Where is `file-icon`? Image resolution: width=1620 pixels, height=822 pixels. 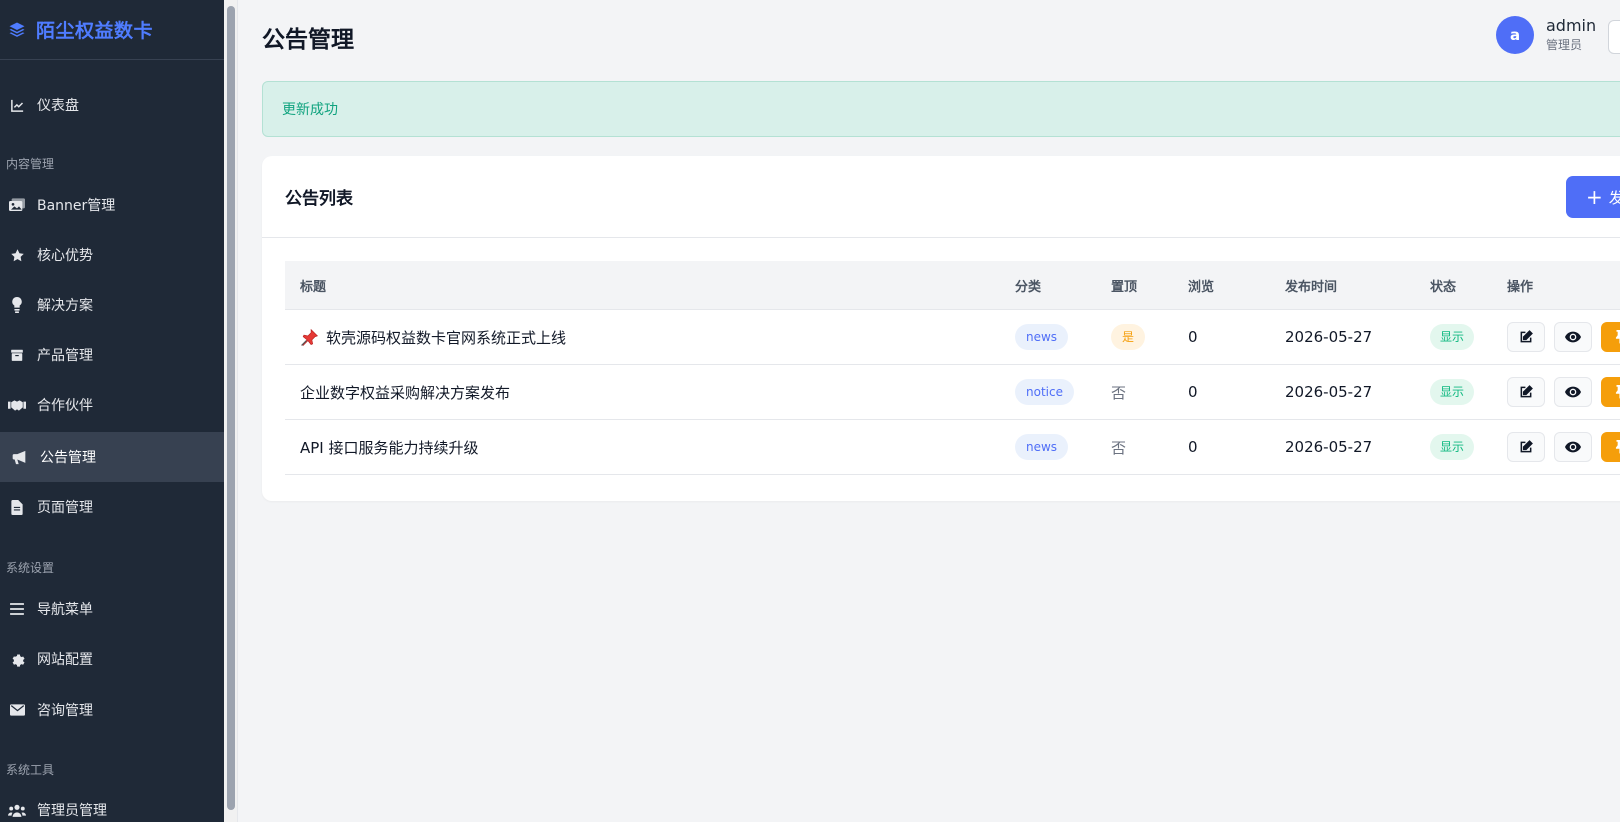 file-icon is located at coordinates (17, 507).